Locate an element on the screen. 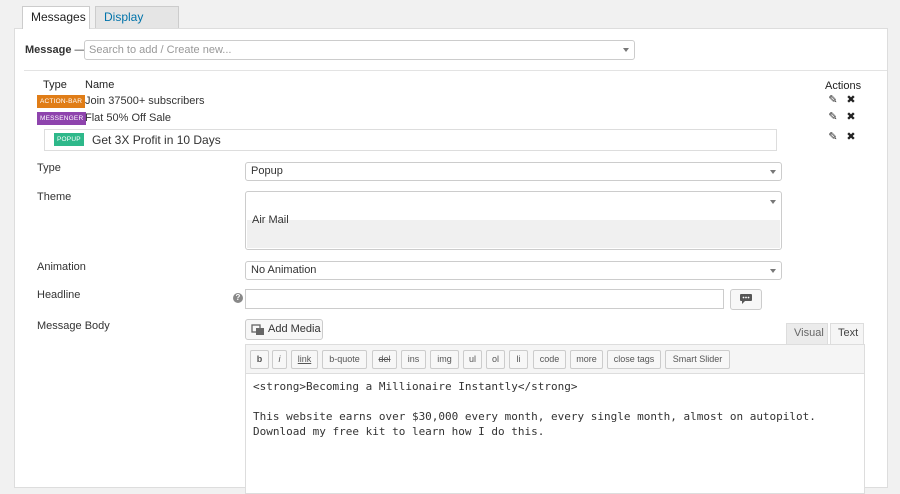  type-label: Type is located at coordinates (49, 168).